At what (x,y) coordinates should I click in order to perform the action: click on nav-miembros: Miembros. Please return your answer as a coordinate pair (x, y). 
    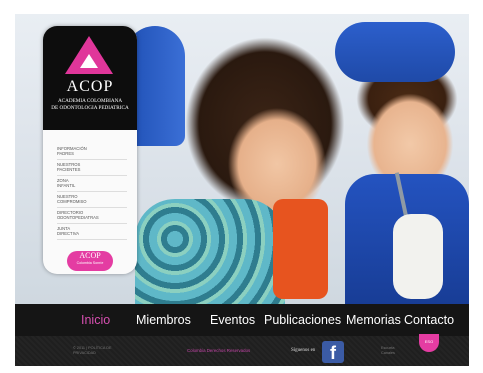
    Looking at the image, I should click on (163, 320).